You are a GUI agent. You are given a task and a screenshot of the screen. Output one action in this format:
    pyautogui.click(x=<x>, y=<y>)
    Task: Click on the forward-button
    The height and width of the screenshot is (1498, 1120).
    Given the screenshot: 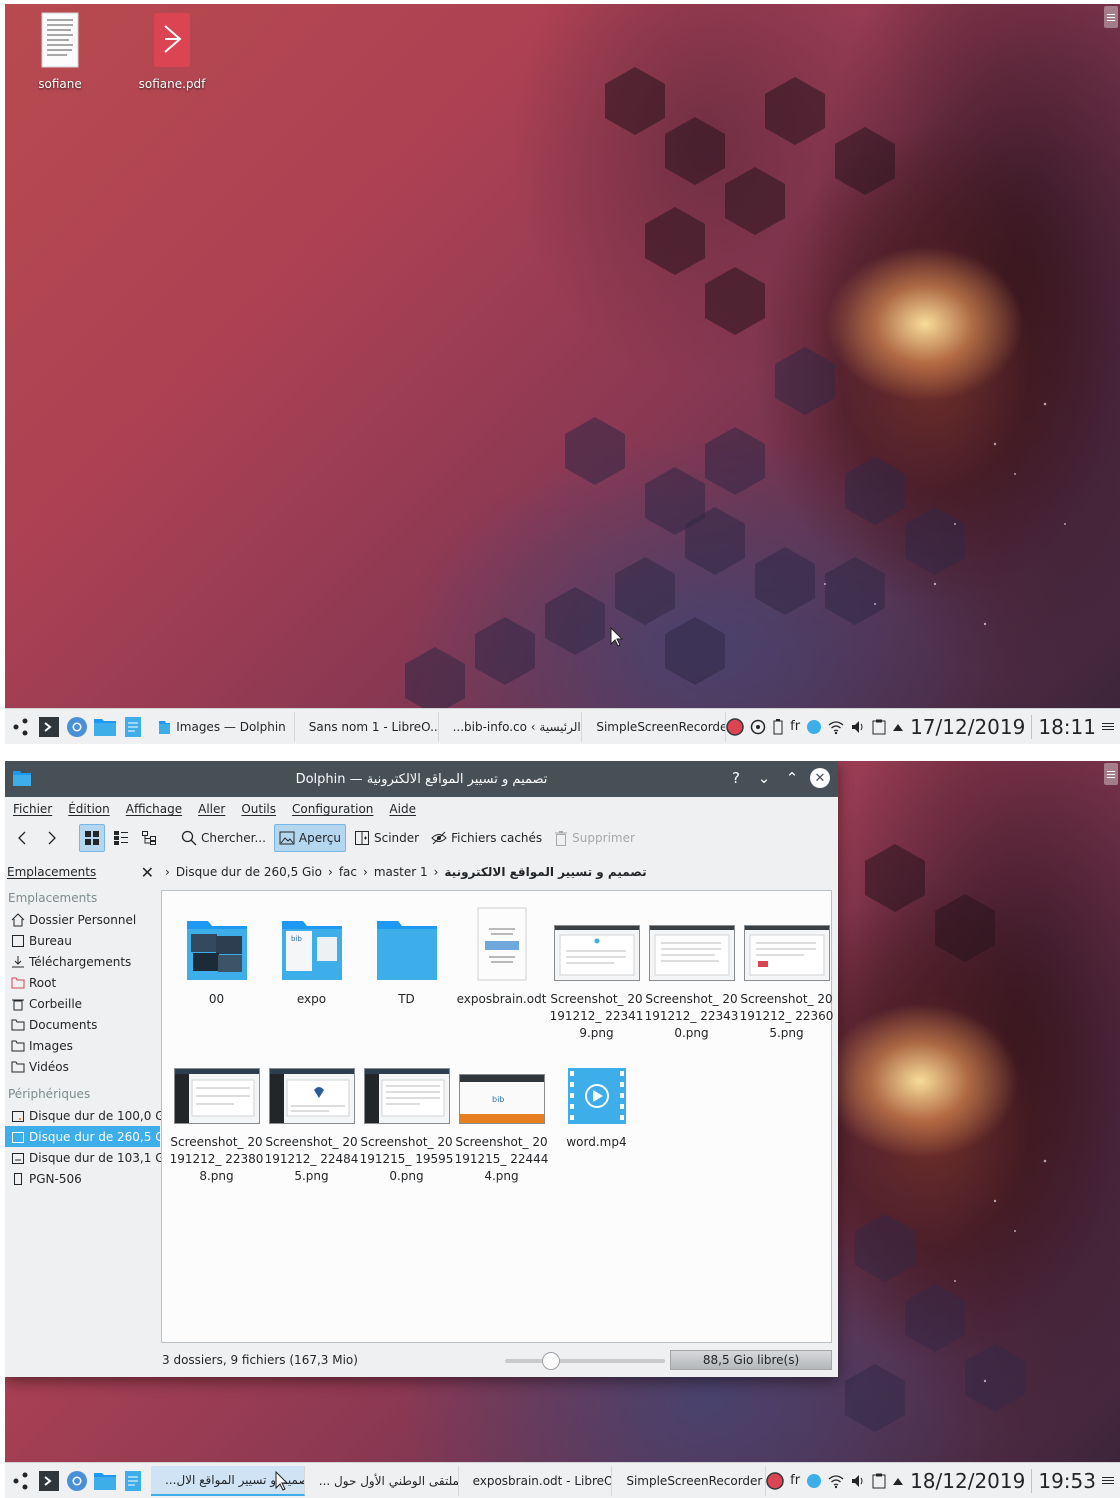 What is the action you would take?
    pyautogui.click(x=51, y=838)
    